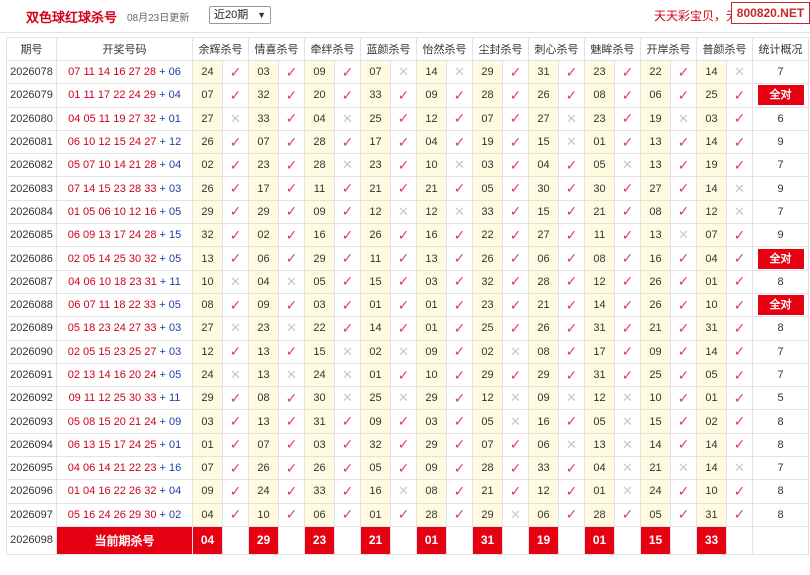 The image size is (810, 575). I want to click on issue-number: 2026085, so click(31, 235).